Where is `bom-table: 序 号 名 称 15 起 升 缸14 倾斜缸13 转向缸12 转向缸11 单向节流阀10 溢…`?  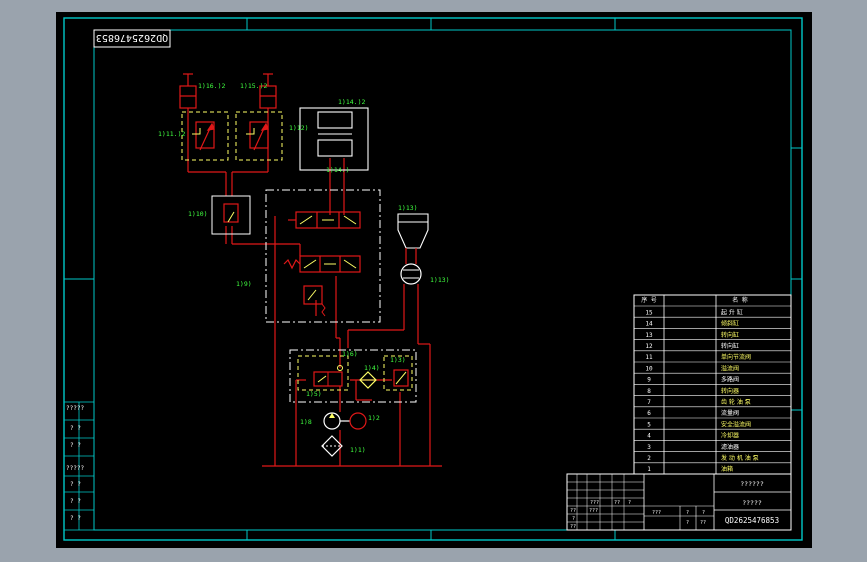 bom-table: 序 号 名 称 15 起 升 缸14 倾斜缸13 转向缸12 转向缸11 单向节流阀10 溢… is located at coordinates (712, 384).